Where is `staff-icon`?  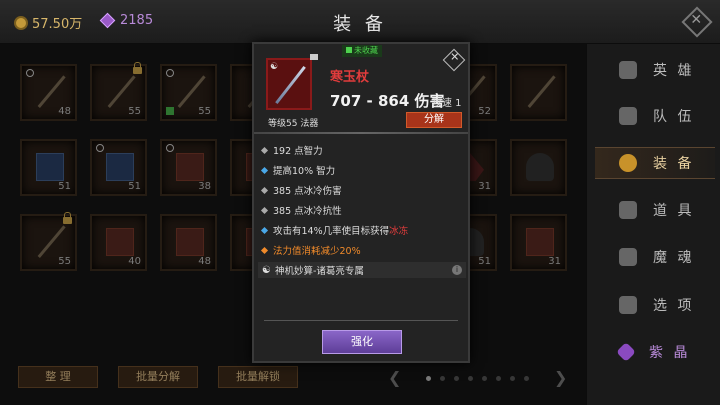 staff-icon is located at coordinates (290, 85).